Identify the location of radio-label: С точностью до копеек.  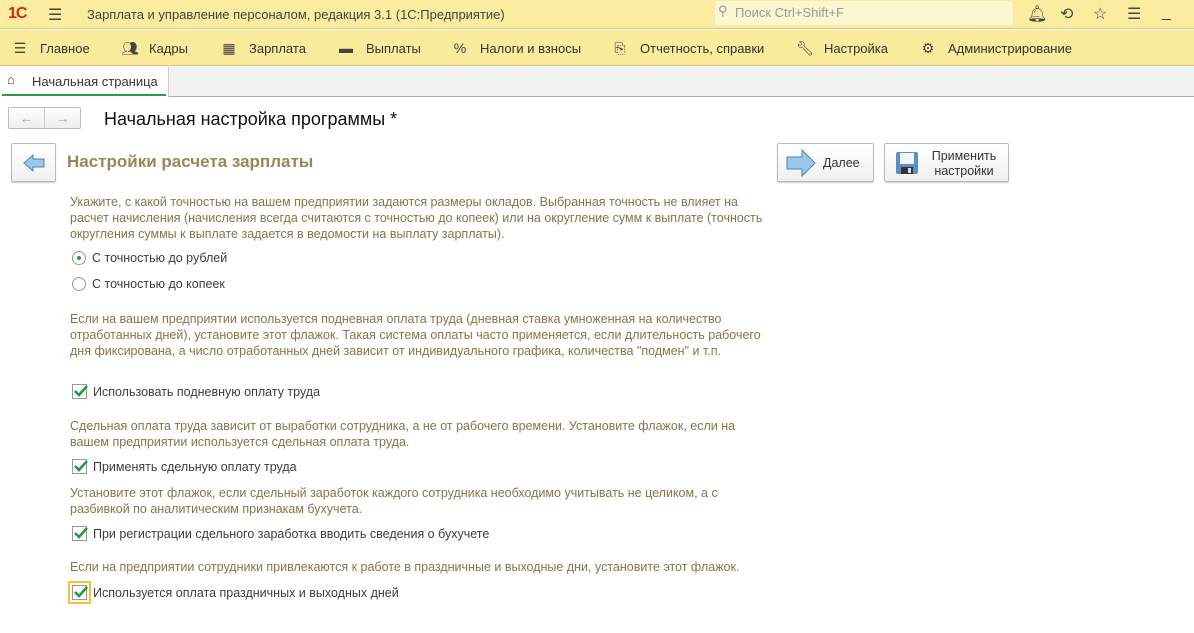
(158, 284).